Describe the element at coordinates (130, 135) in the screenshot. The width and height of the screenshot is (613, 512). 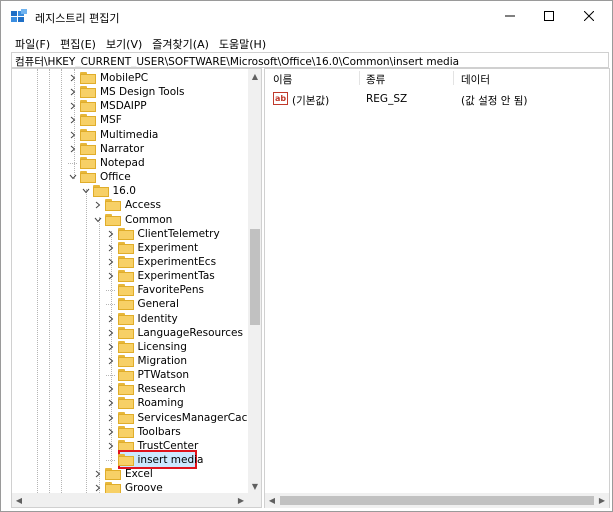
I see `tree-node: Multimedia` at that location.